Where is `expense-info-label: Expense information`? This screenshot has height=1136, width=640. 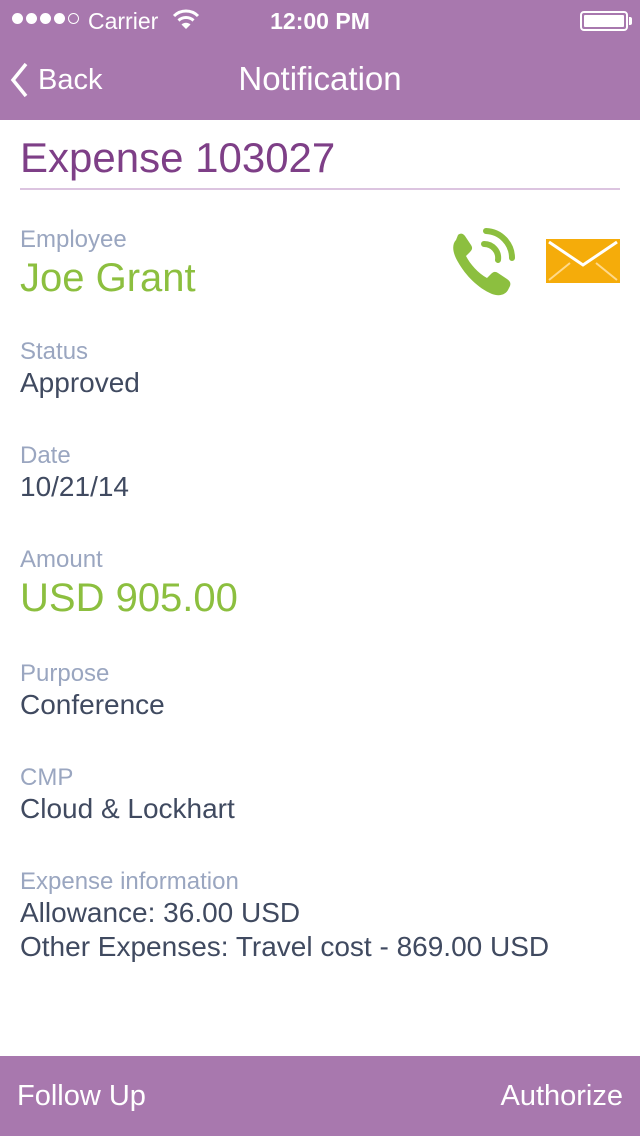
expense-info-label: Expense information is located at coordinates (129, 881).